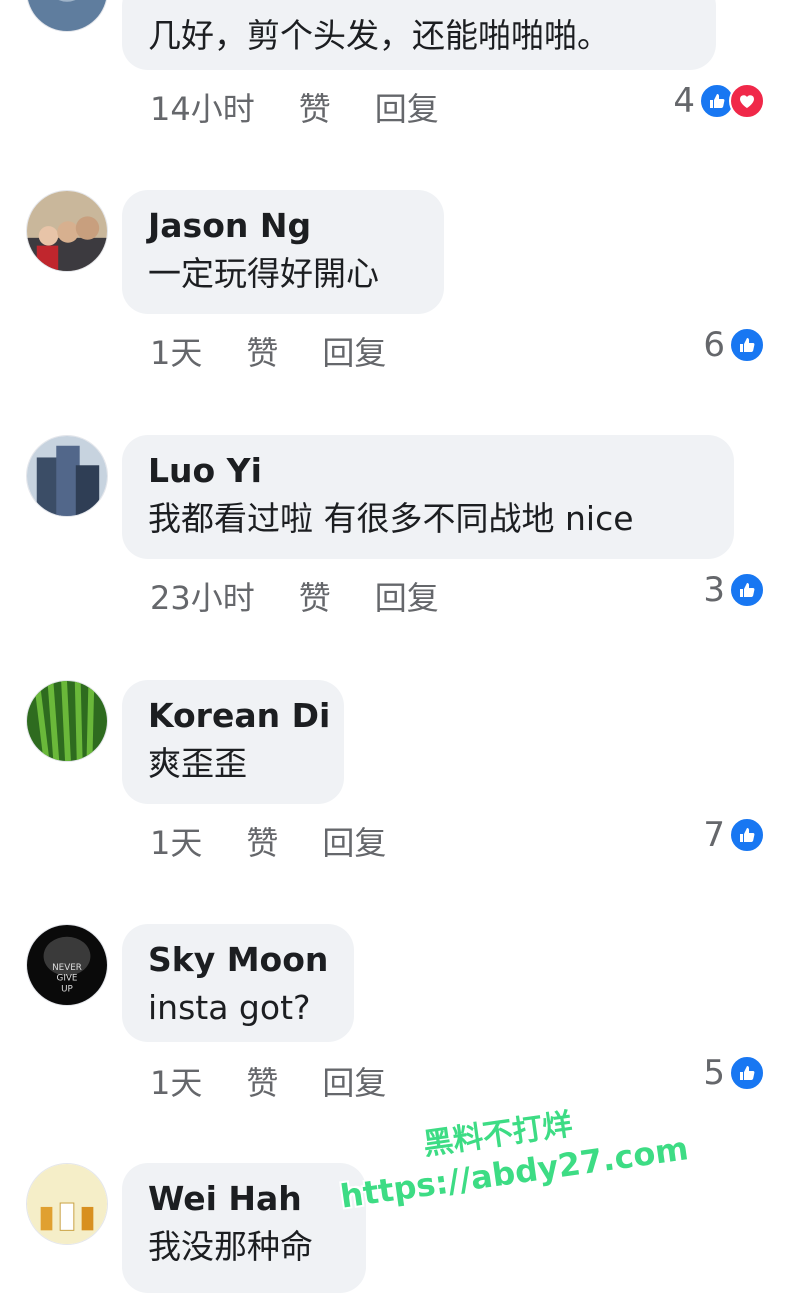 The width and height of the screenshot is (791, 1293). I want to click on reaction-count: 4, so click(684, 101).